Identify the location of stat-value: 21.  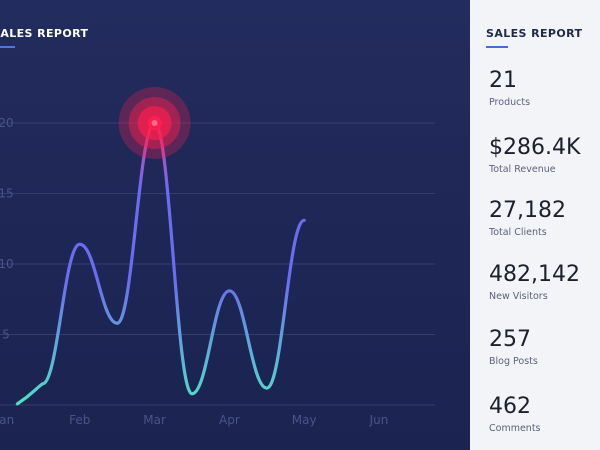
(503, 80).